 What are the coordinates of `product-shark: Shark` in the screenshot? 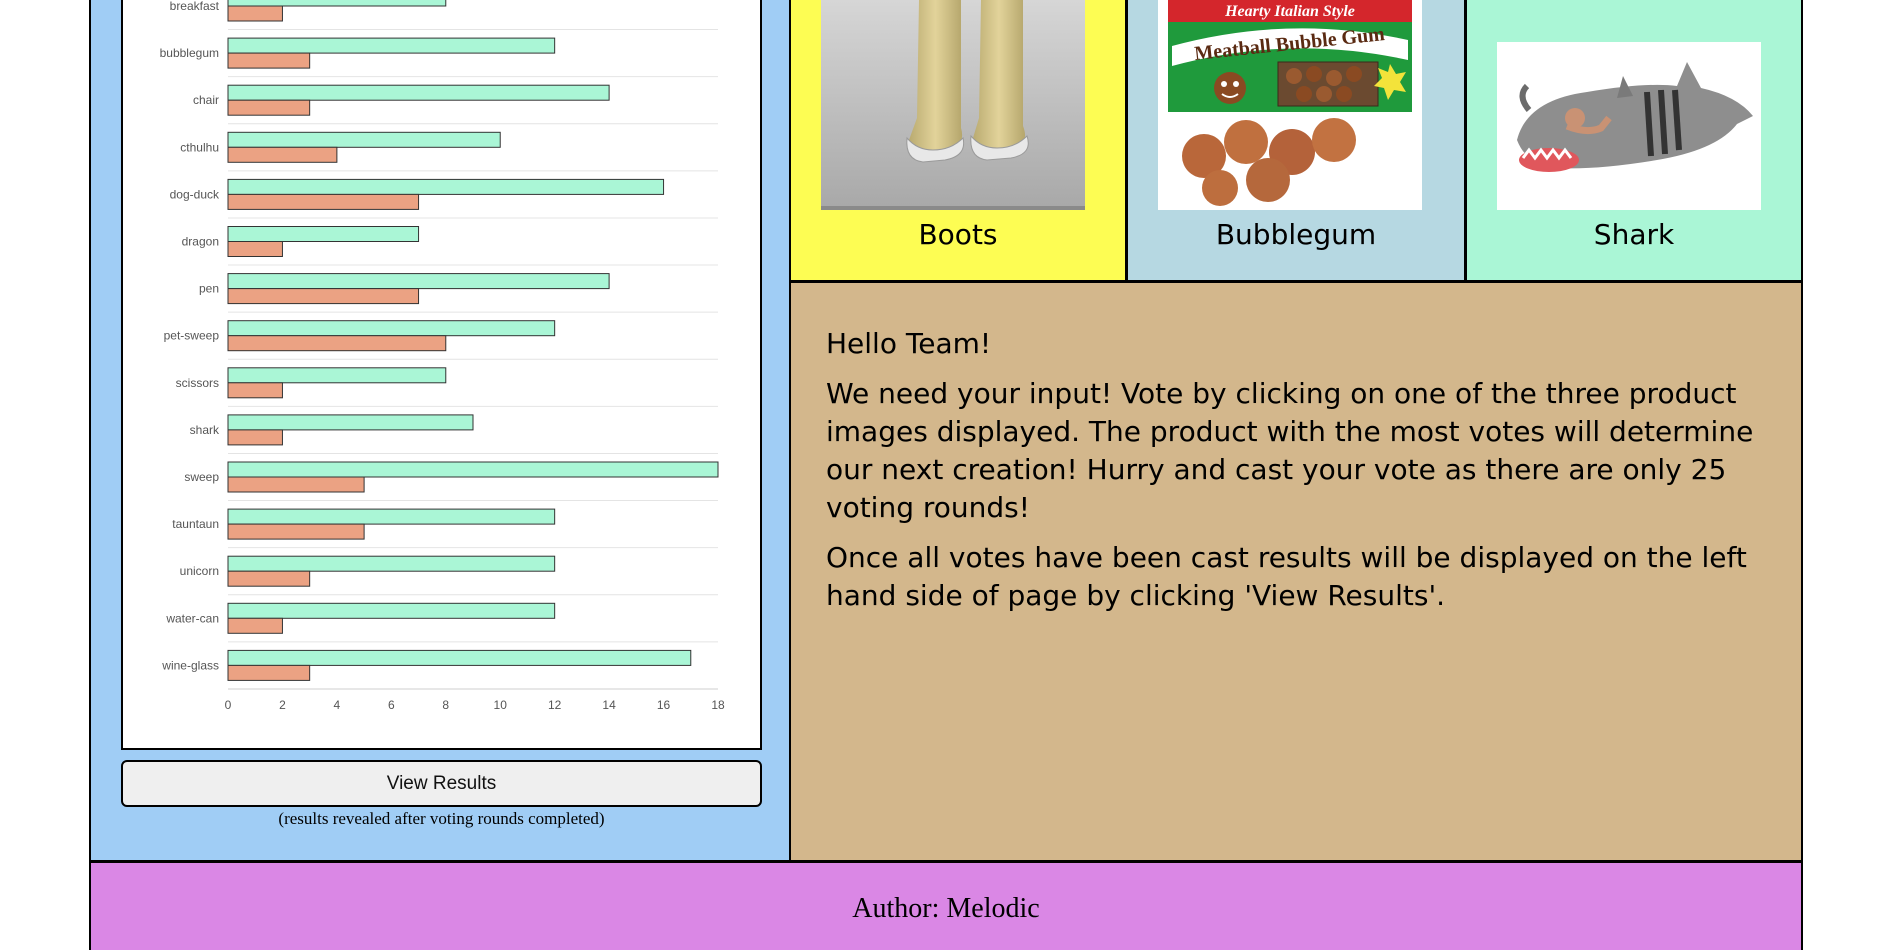 It's located at (1635, 141).